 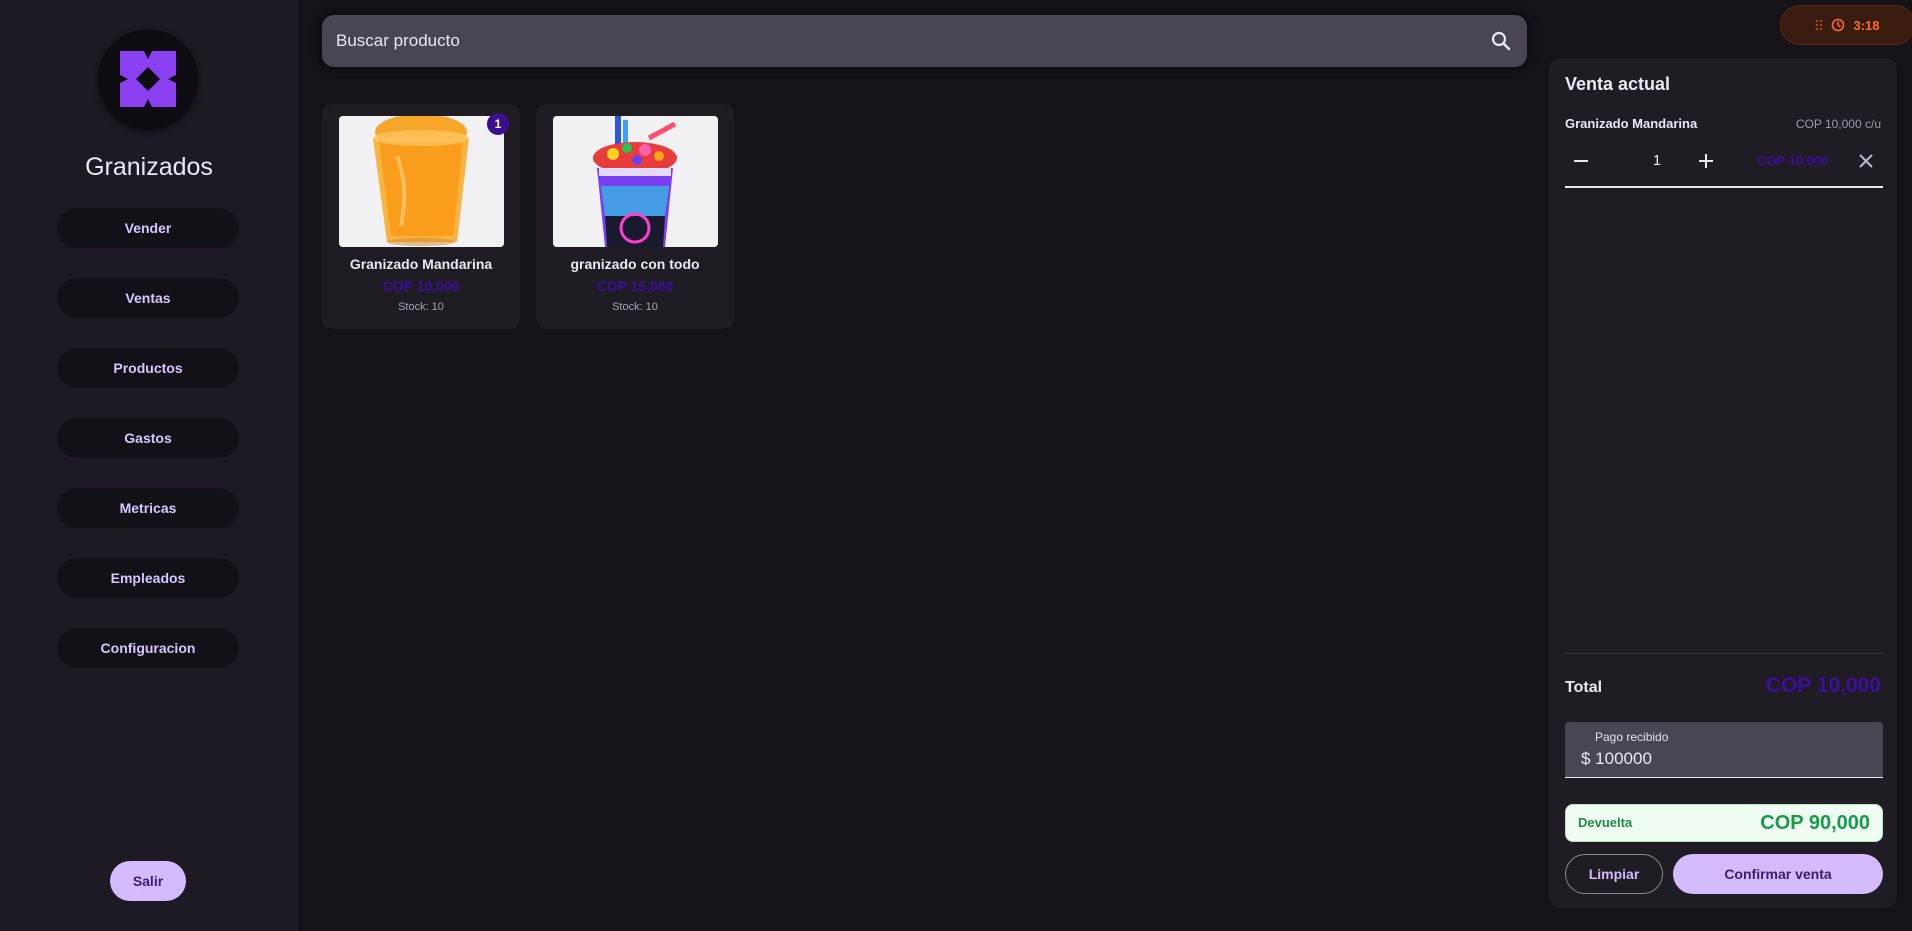 I want to click on cart-item-name: Granizado Mandarina, so click(x=1631, y=123).